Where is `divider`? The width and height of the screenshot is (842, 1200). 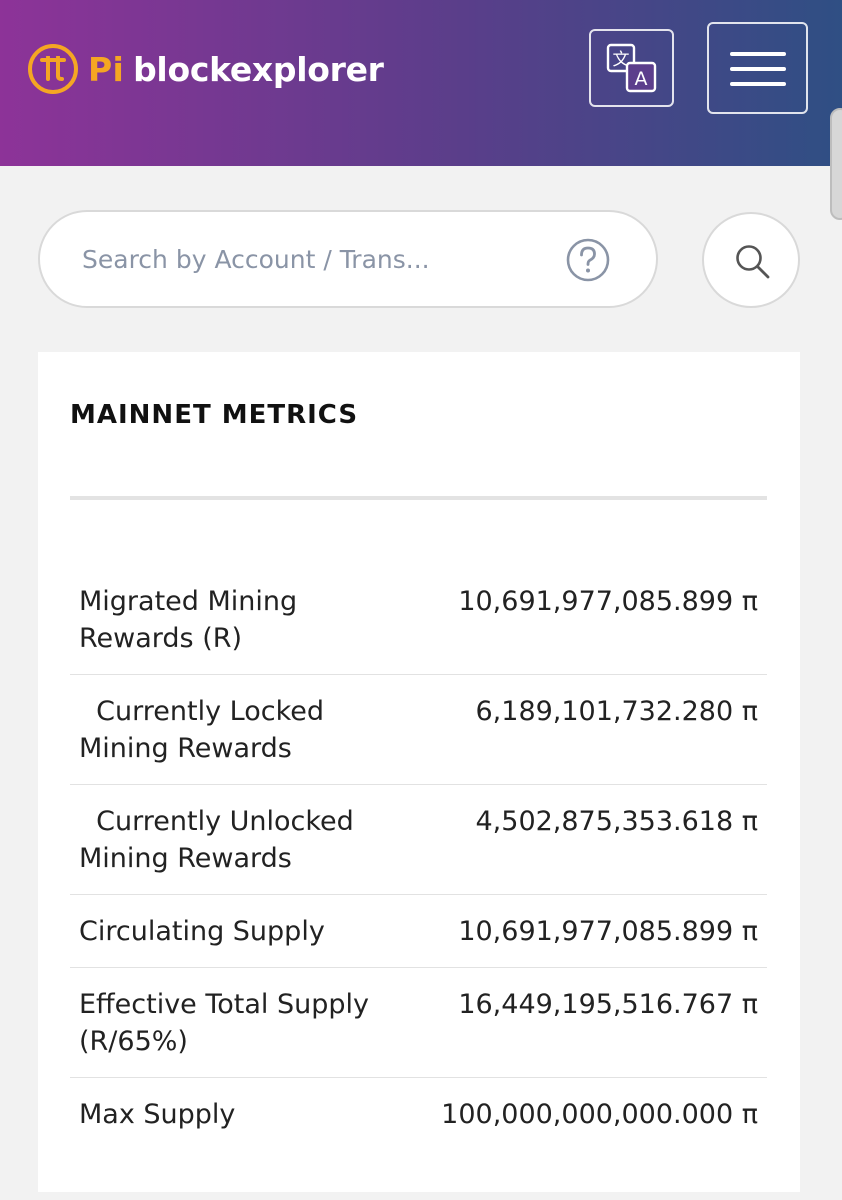 divider is located at coordinates (418, 498).